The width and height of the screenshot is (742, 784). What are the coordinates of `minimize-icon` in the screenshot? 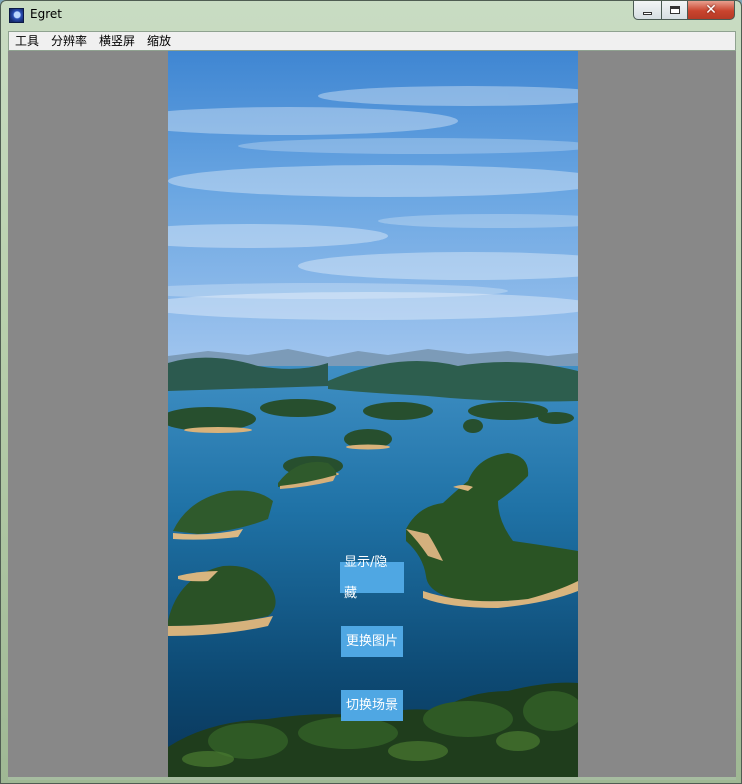 It's located at (647, 13).